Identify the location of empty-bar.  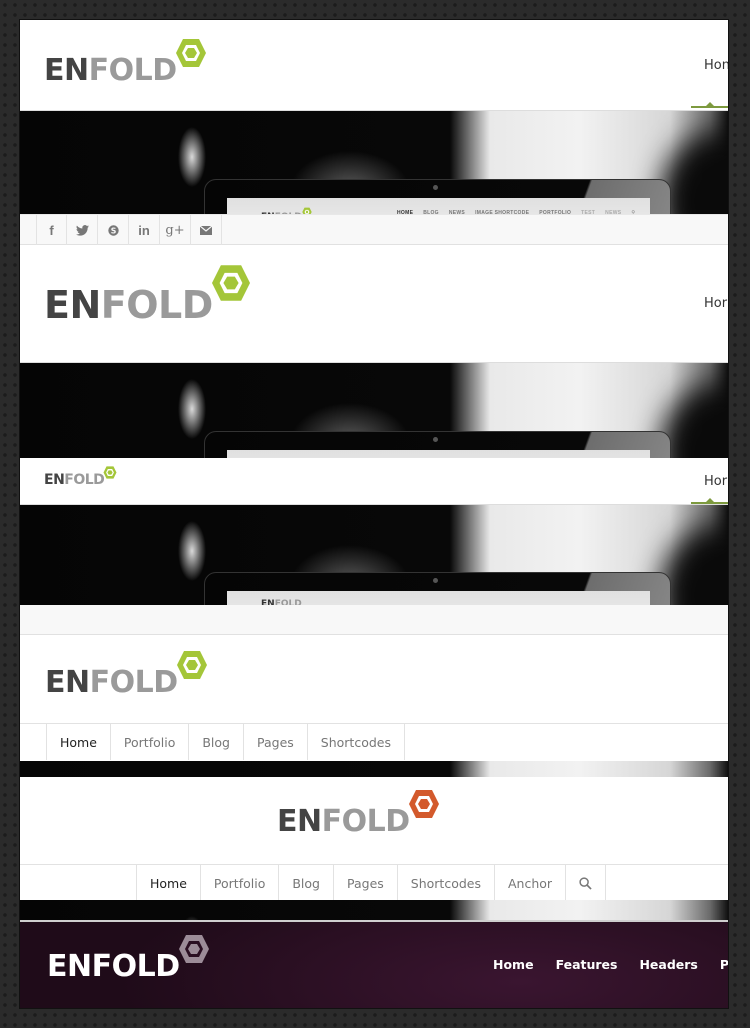
(374, 620).